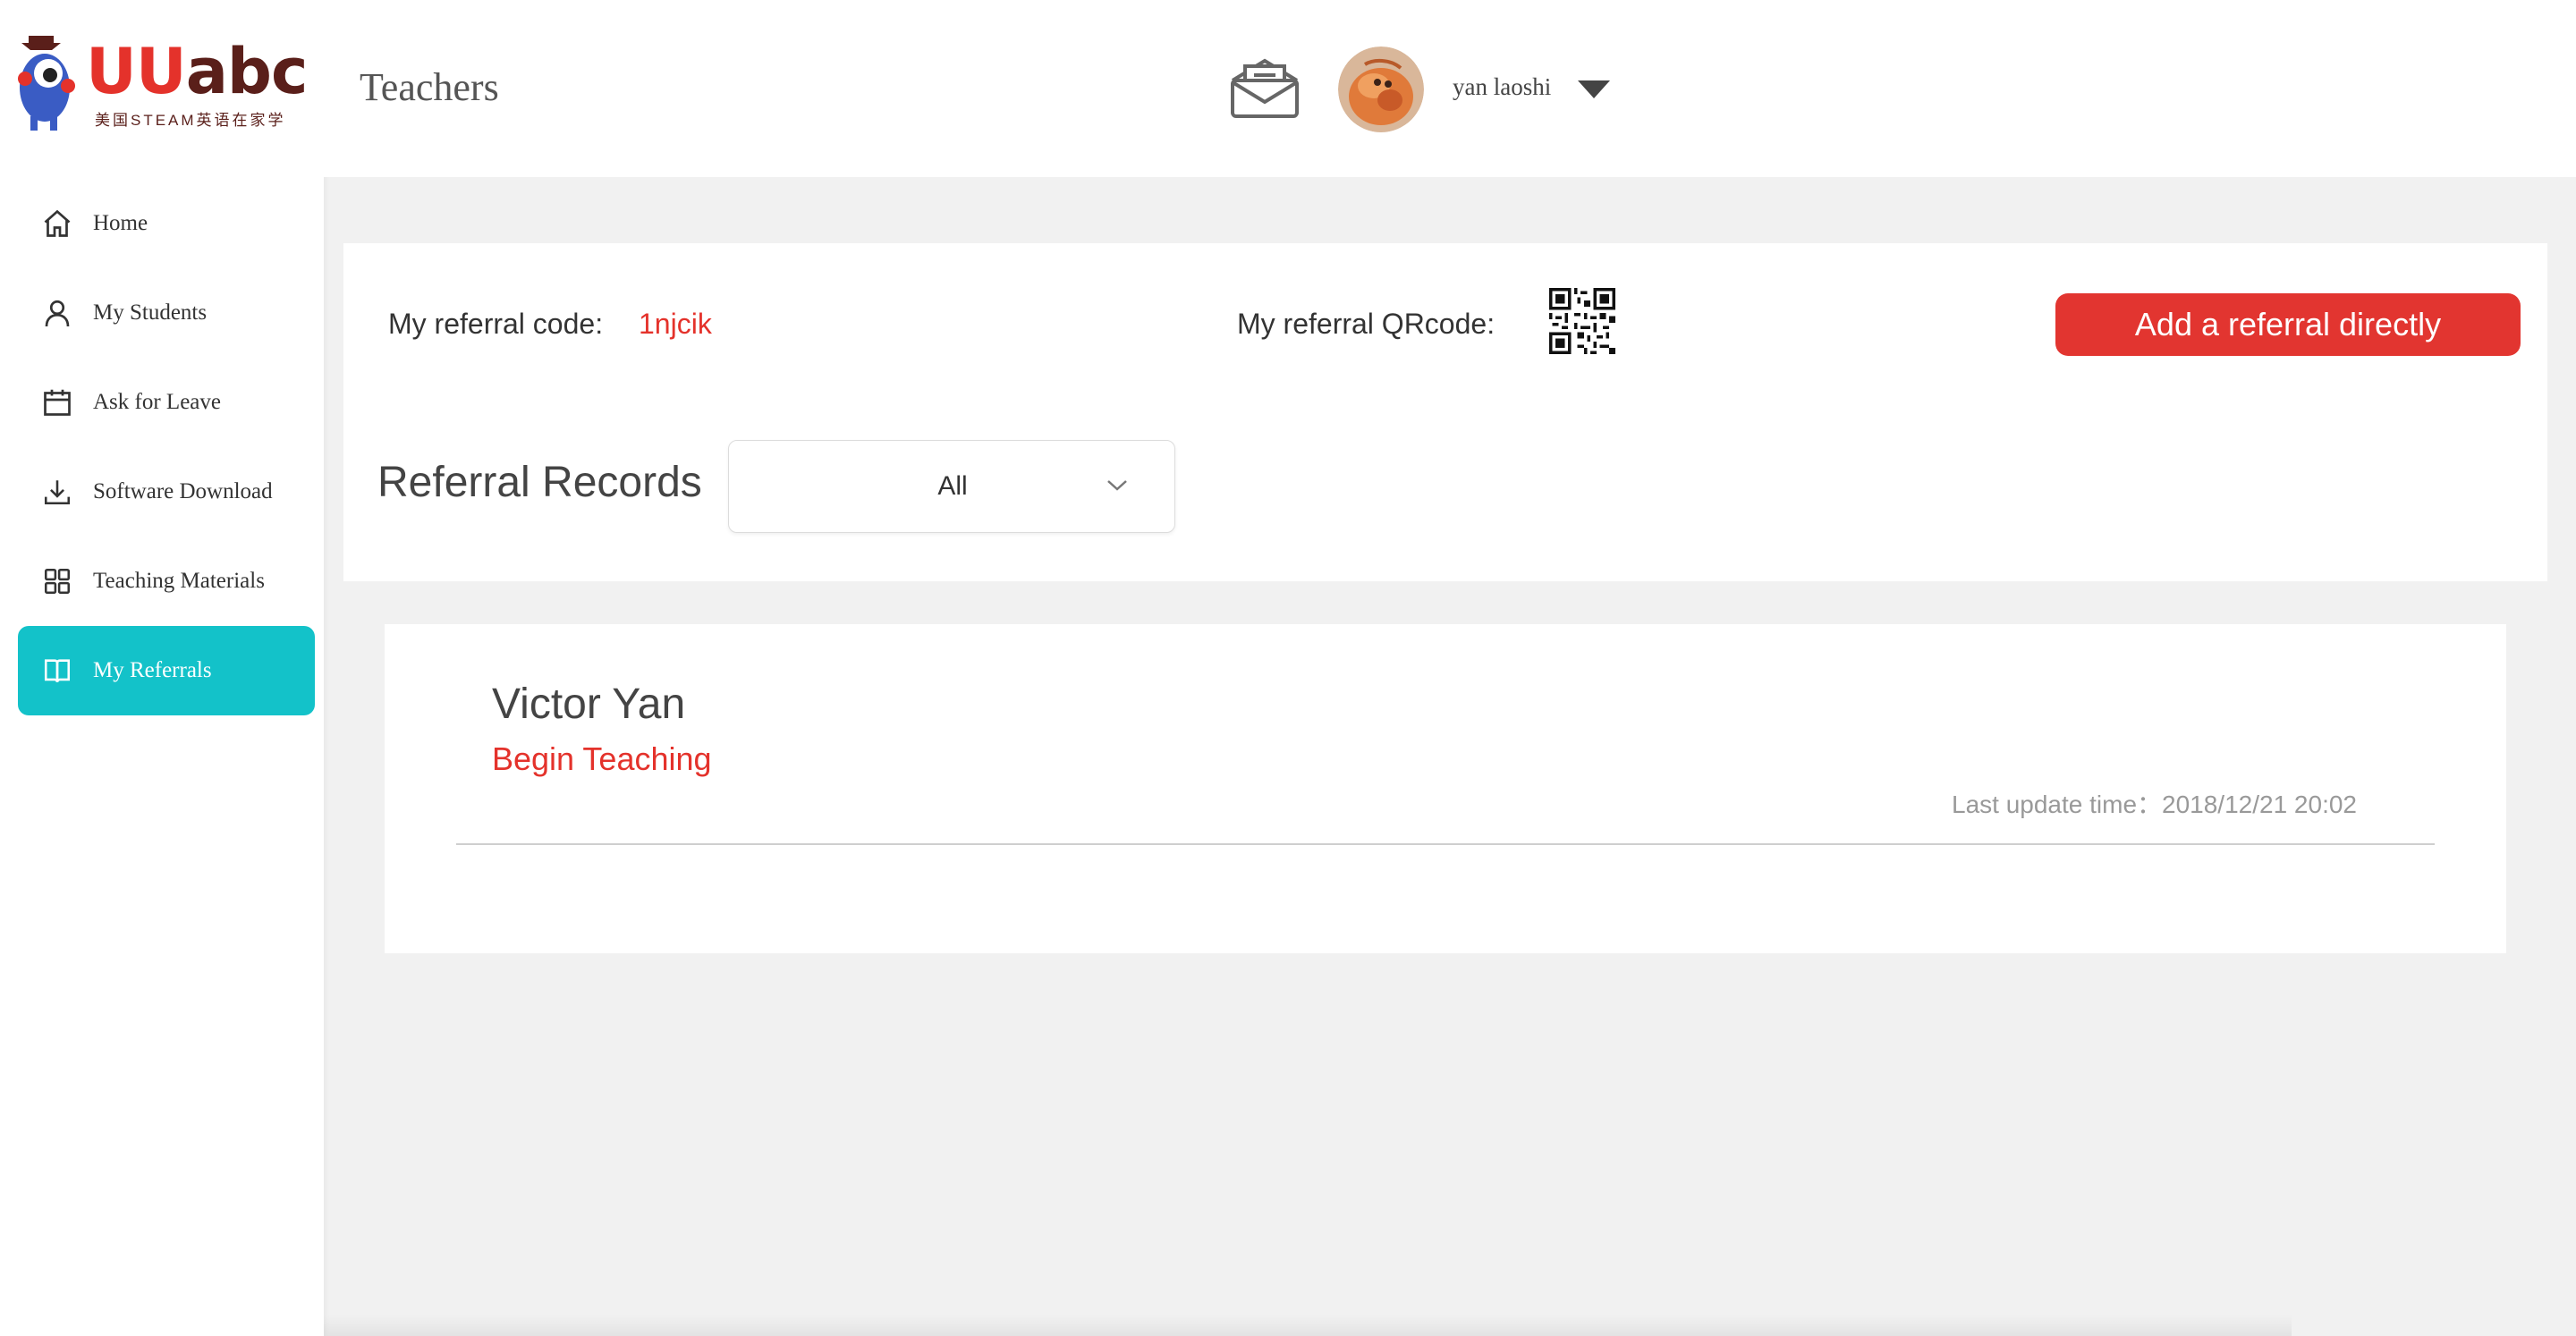 Image resolution: width=2576 pixels, height=1336 pixels. I want to click on divider, so click(1445, 844).